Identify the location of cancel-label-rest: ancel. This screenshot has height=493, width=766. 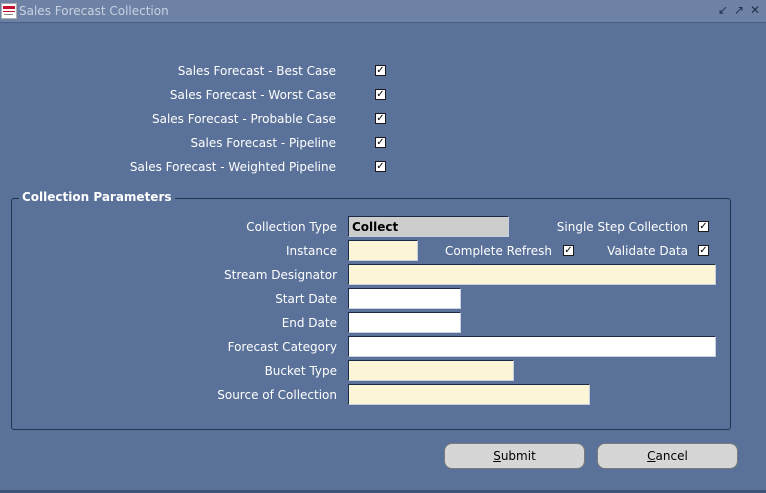
(671, 456).